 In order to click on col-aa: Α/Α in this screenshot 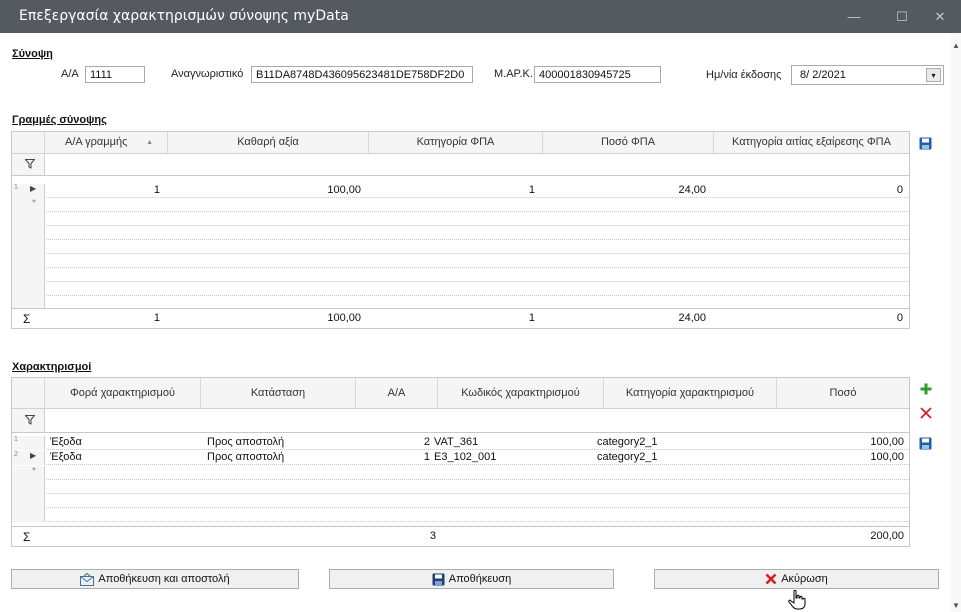, I will do `click(397, 393)`.